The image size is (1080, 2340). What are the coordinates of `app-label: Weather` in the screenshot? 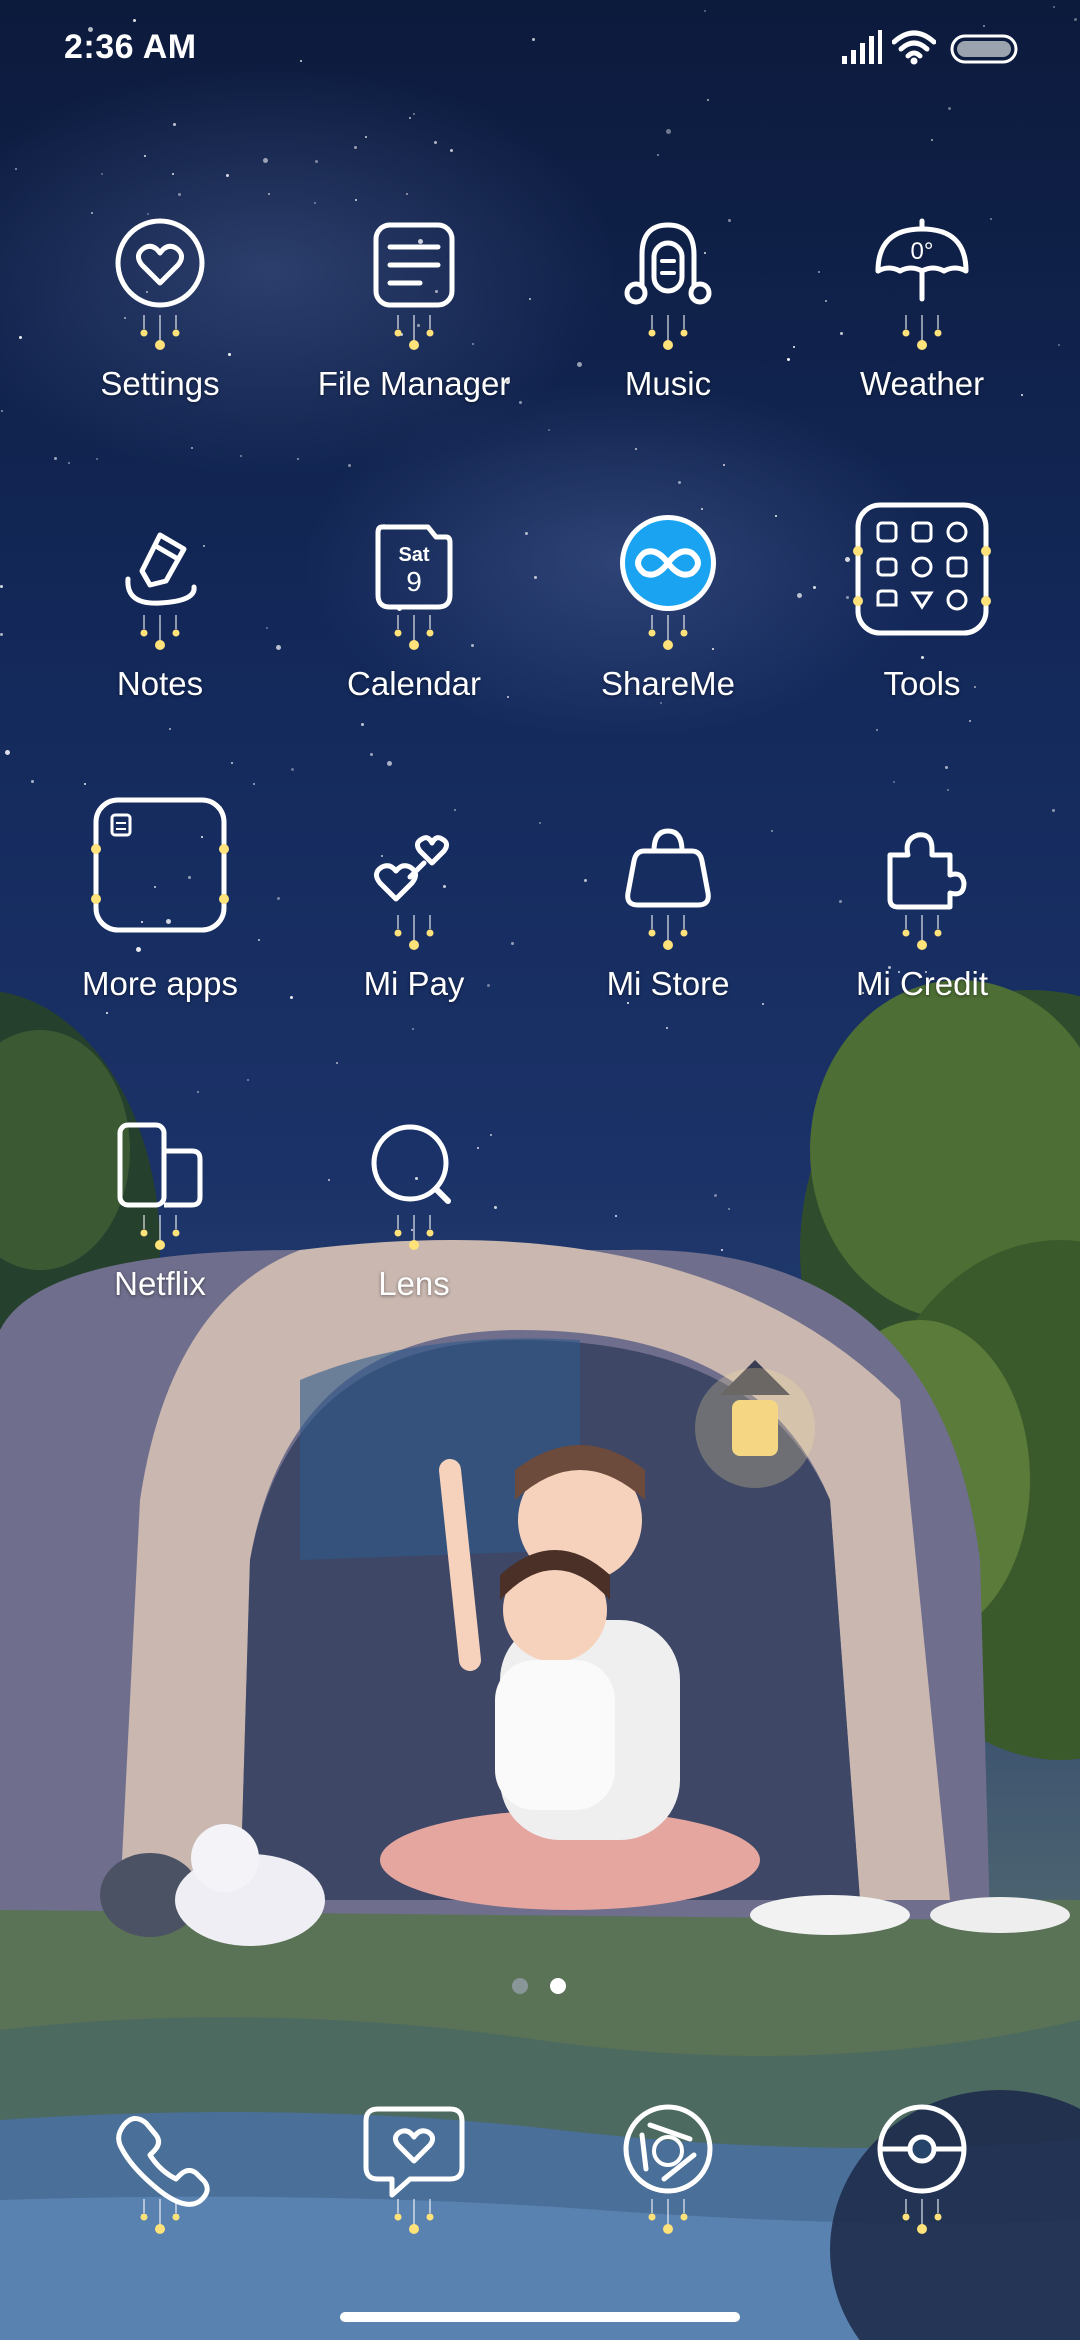 It's located at (922, 383).